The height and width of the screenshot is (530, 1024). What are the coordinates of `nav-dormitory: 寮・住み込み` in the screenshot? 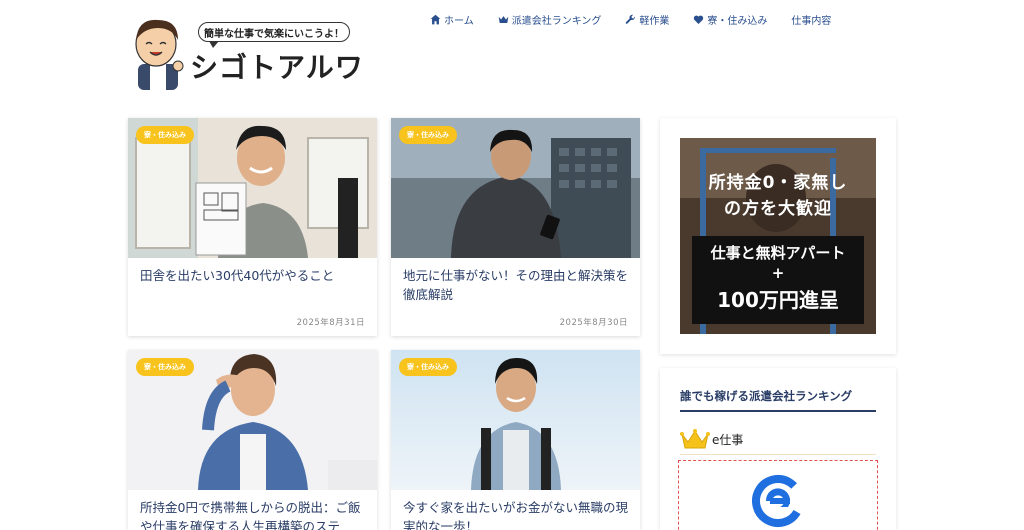 It's located at (730, 19).